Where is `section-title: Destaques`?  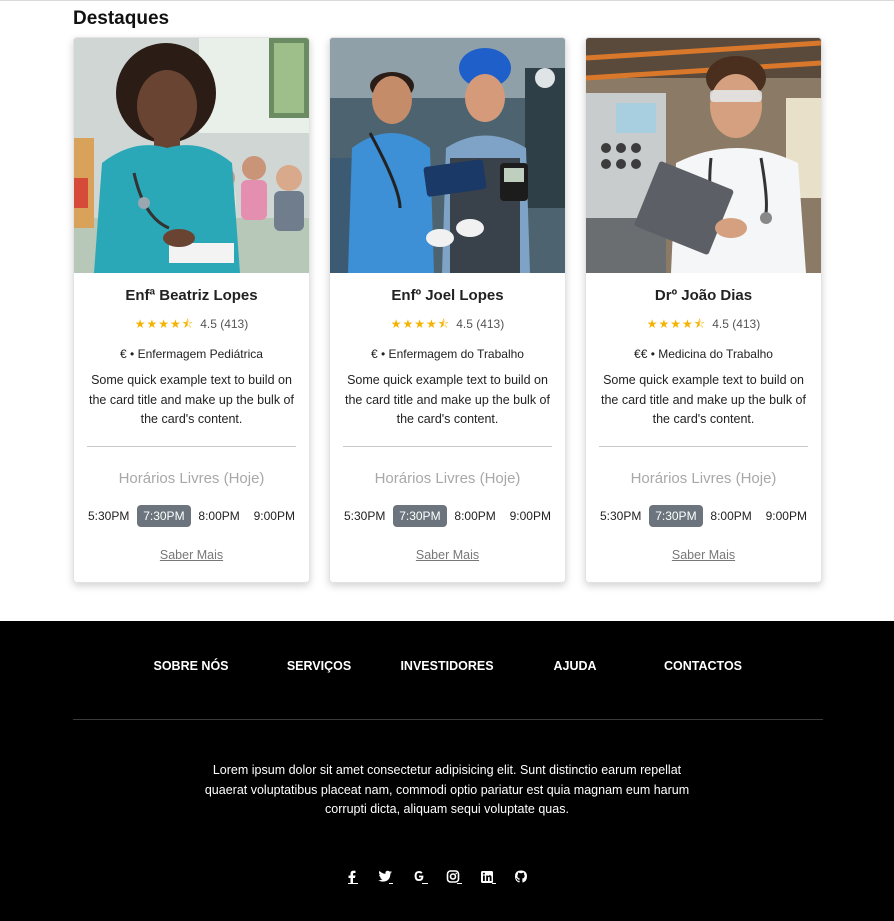 section-title: Destaques is located at coordinates (121, 18).